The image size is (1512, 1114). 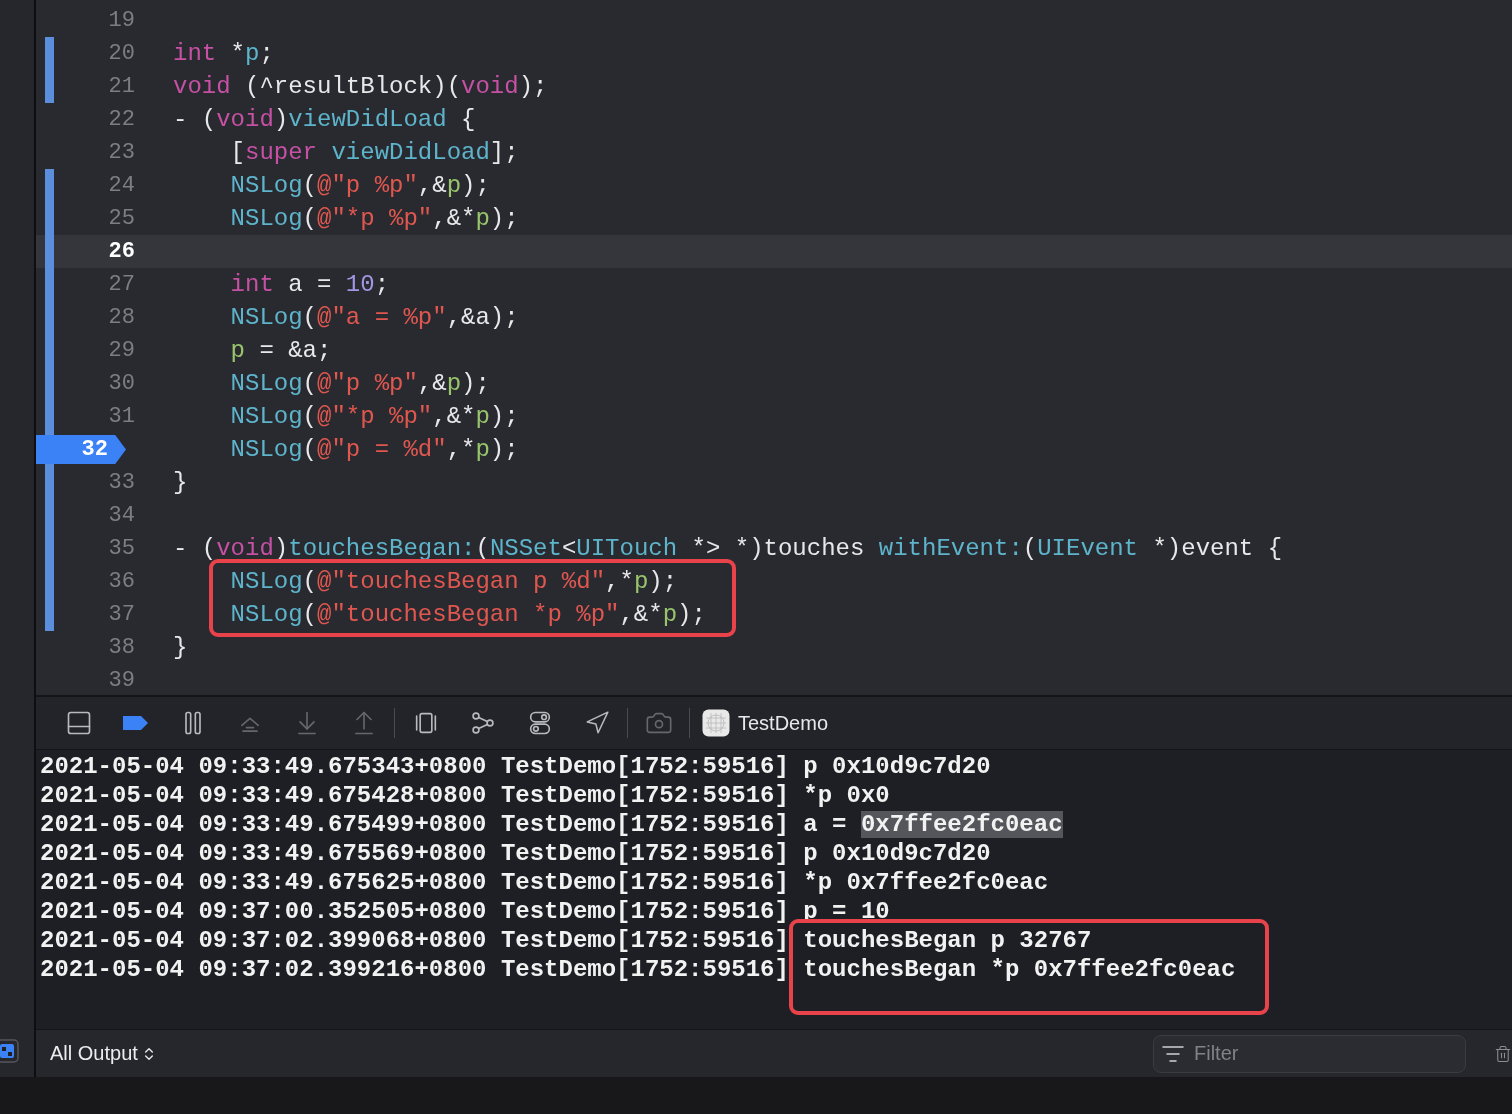 What do you see at coordinates (263, 882) in the screenshot?
I see `log-timestamp: 2021-05-04 09:33:49.675625+0800` at bounding box center [263, 882].